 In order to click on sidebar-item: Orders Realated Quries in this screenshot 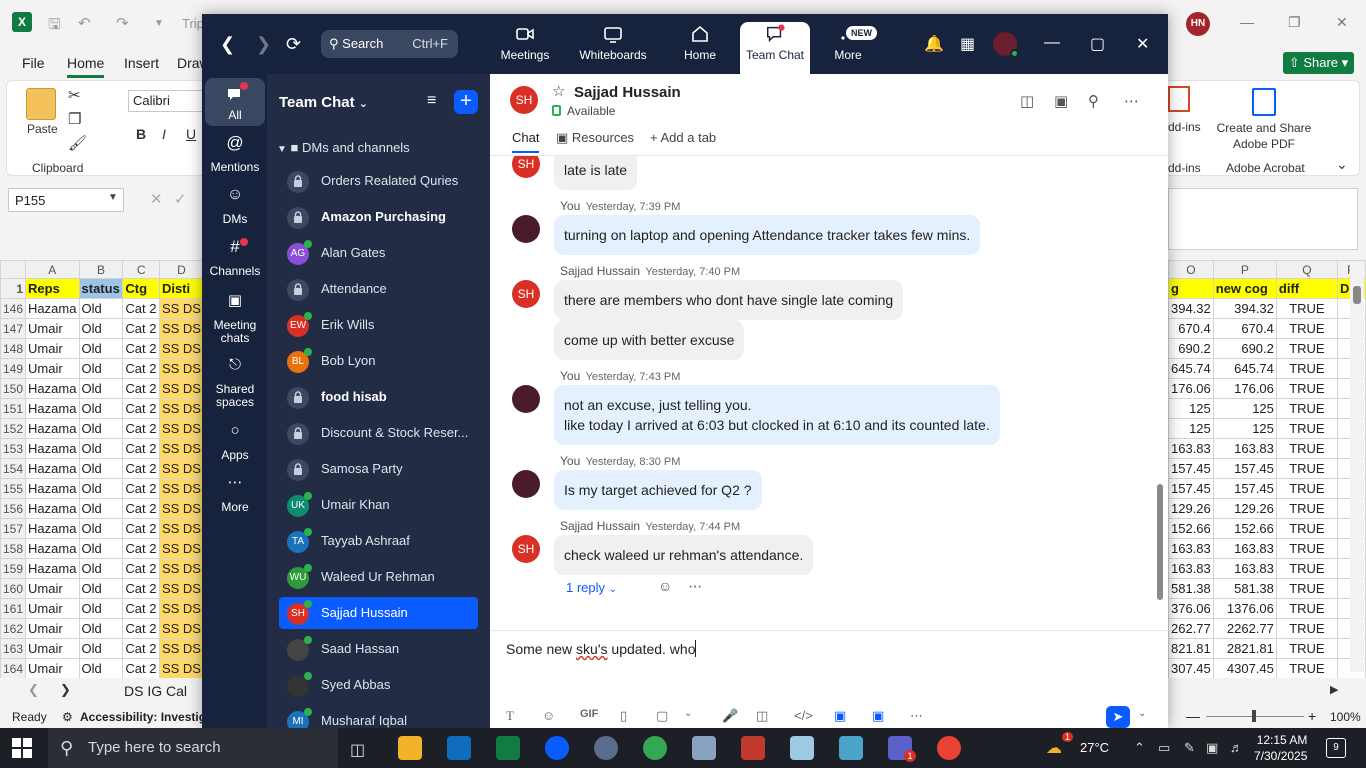, I will do `click(378, 181)`.